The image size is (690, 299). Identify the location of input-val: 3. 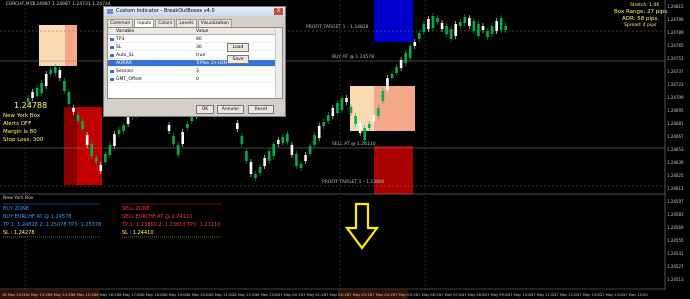
(197, 71).